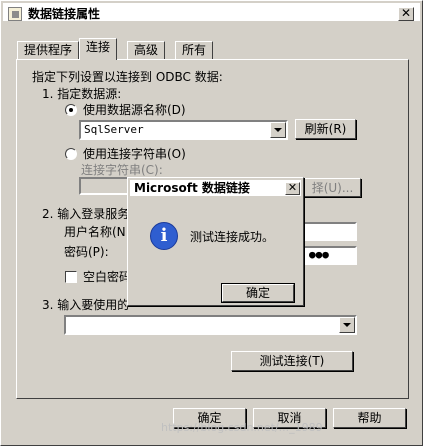 The height and width of the screenshot is (446, 423). I want to click on connstr-radio, so click(71, 154).